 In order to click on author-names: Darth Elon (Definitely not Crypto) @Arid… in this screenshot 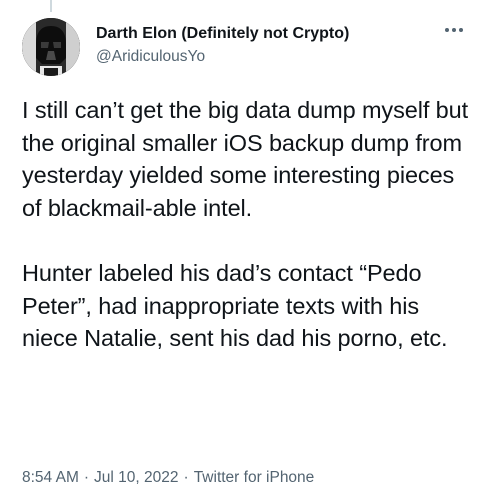, I will do `click(222, 46)`.